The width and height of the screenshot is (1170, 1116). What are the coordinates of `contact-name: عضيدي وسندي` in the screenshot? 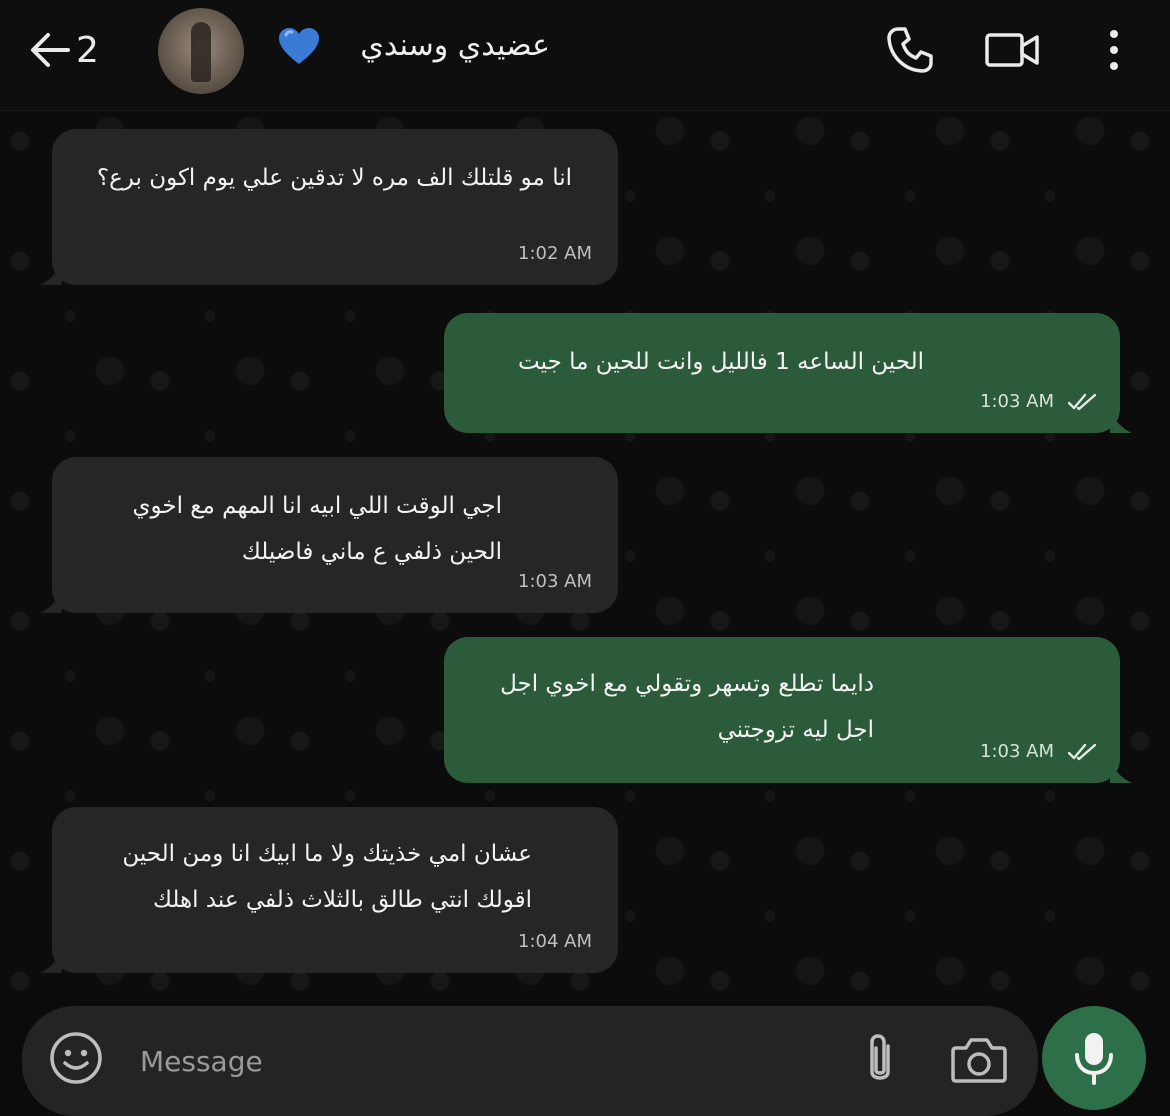 It's located at (445, 45).